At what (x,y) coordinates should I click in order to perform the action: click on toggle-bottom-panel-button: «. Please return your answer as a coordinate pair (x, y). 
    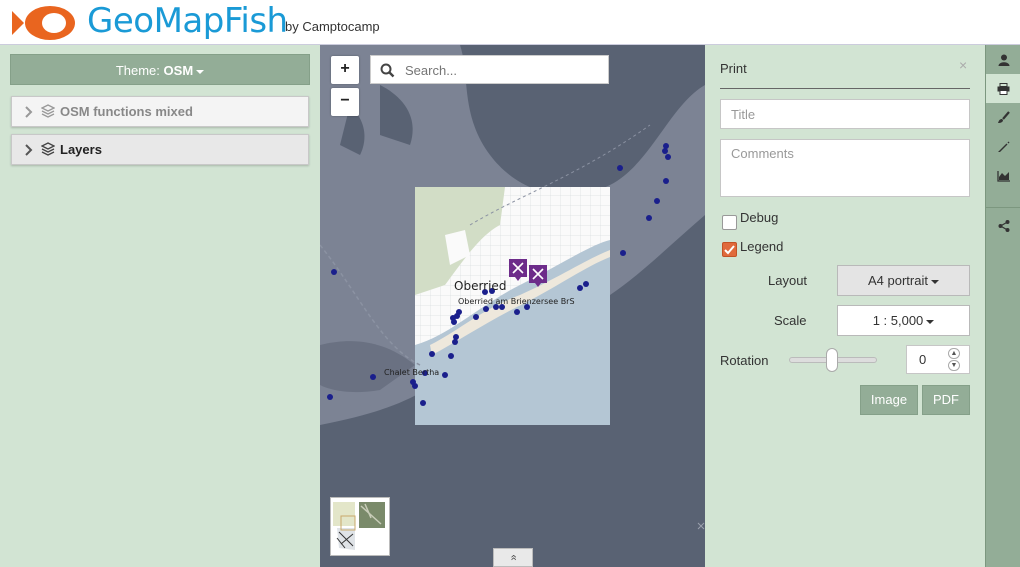
    Looking at the image, I should click on (513, 557).